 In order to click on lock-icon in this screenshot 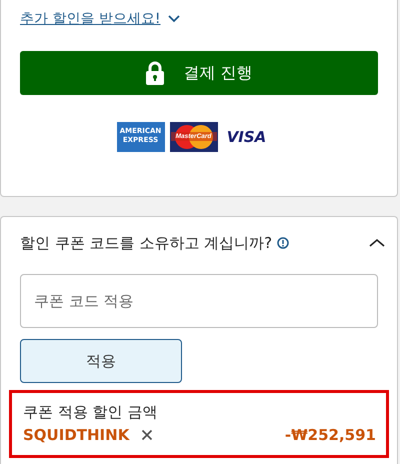, I will do `click(155, 73)`.